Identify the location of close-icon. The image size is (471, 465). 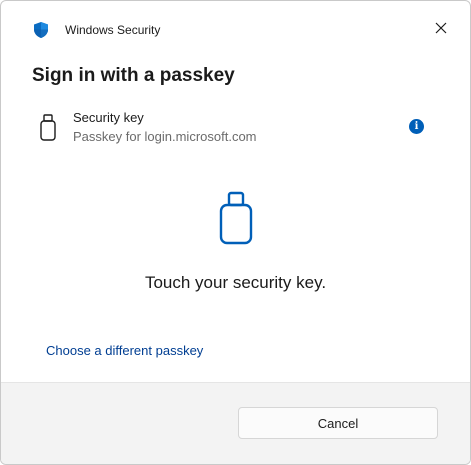
(441, 30).